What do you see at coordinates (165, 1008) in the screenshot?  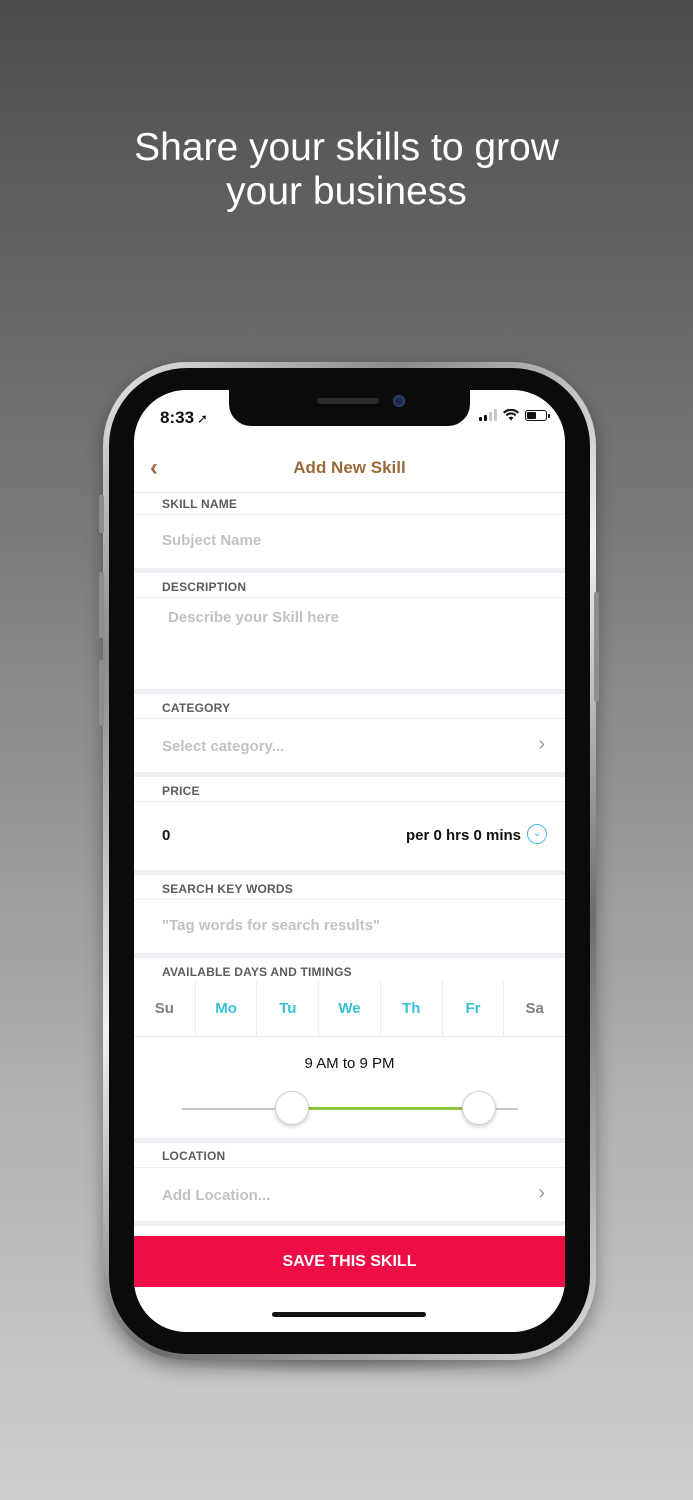 I see `day-toggle: Su` at bounding box center [165, 1008].